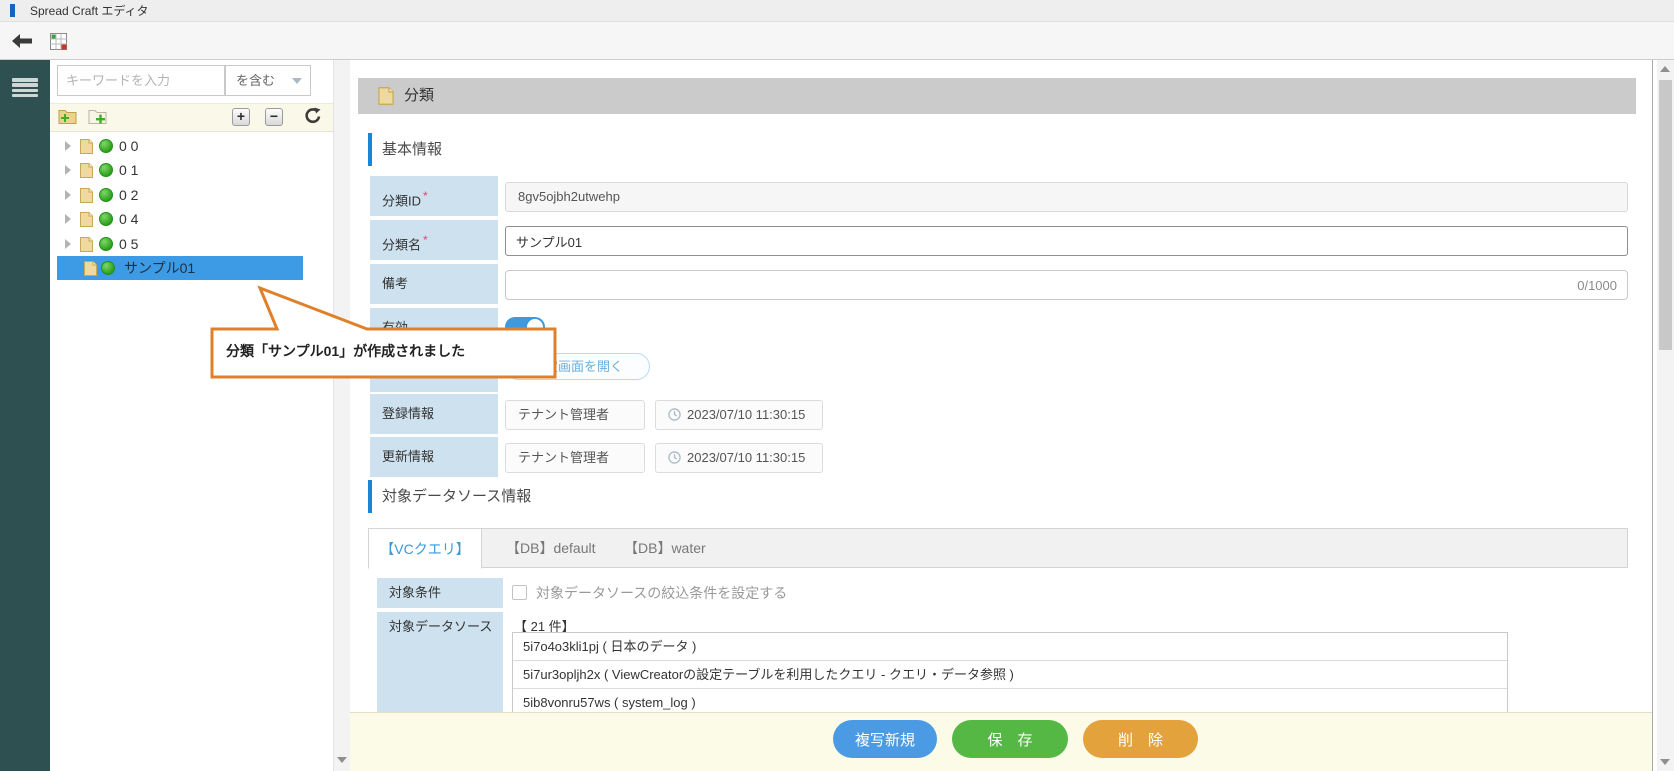 This screenshot has width=1674, height=771. I want to click on field-label-updated: 更新情報, so click(434, 457).